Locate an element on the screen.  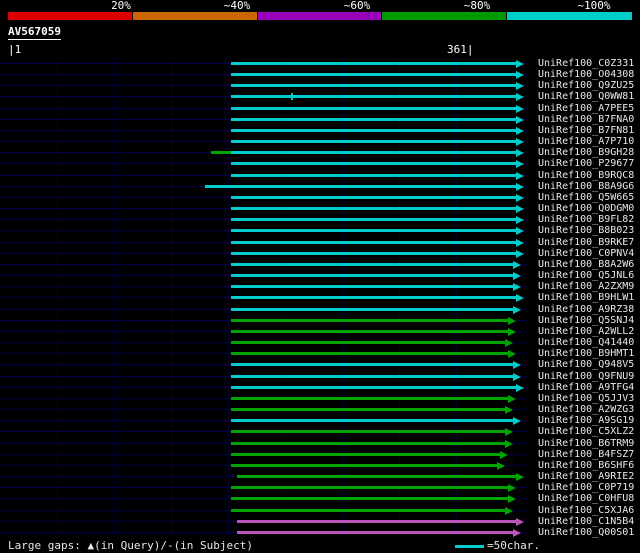
hit-label: UniRef100_Q9ZU25 is located at coordinates (586, 85).